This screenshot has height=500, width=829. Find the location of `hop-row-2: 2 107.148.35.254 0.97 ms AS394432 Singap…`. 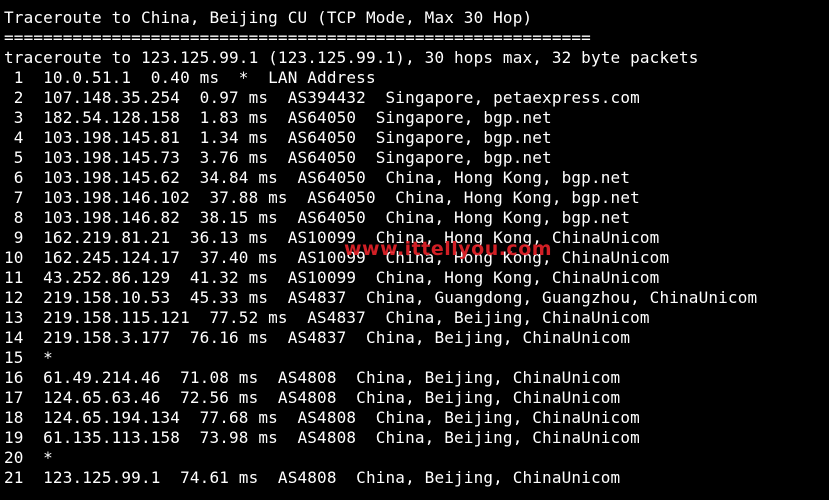

hop-row-2: 2 107.148.35.254 0.97 ms AS394432 Singap… is located at coordinates (322, 97).